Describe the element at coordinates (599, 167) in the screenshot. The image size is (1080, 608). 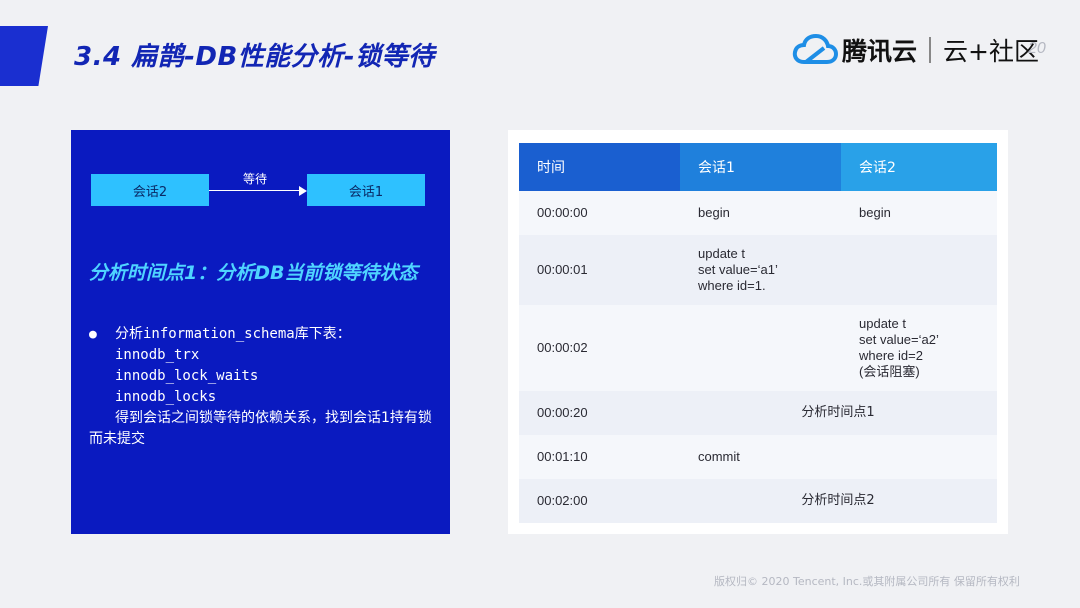
I see `header-time: 时间` at that location.